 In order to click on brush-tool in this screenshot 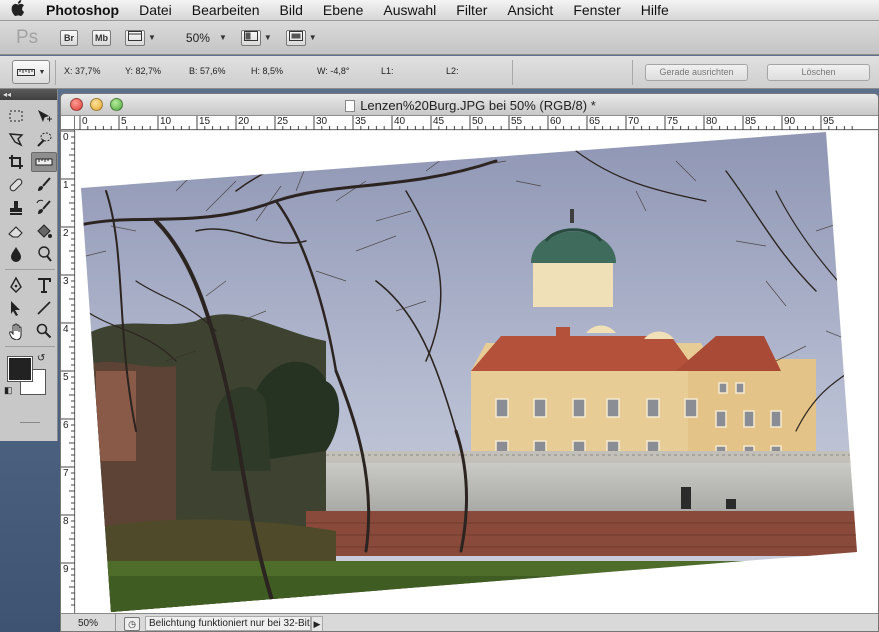, I will do `click(44, 185)`.